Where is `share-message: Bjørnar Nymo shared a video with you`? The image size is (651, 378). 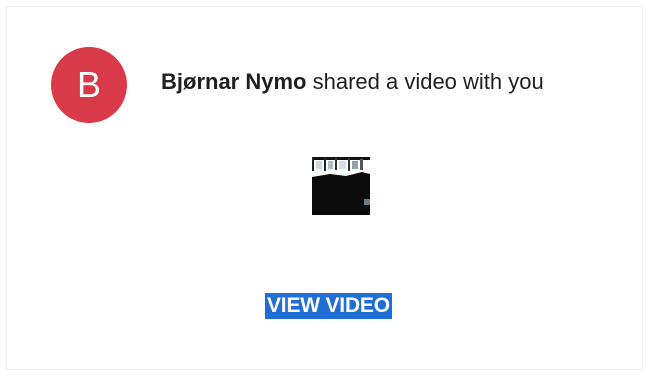
share-message: Bjørnar Nymo shared a video with you is located at coordinates (352, 82).